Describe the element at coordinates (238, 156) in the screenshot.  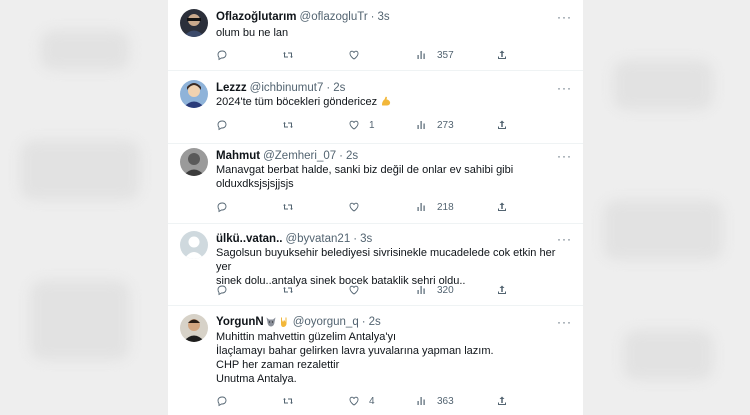
I see `display-name: Mahmut` at that location.